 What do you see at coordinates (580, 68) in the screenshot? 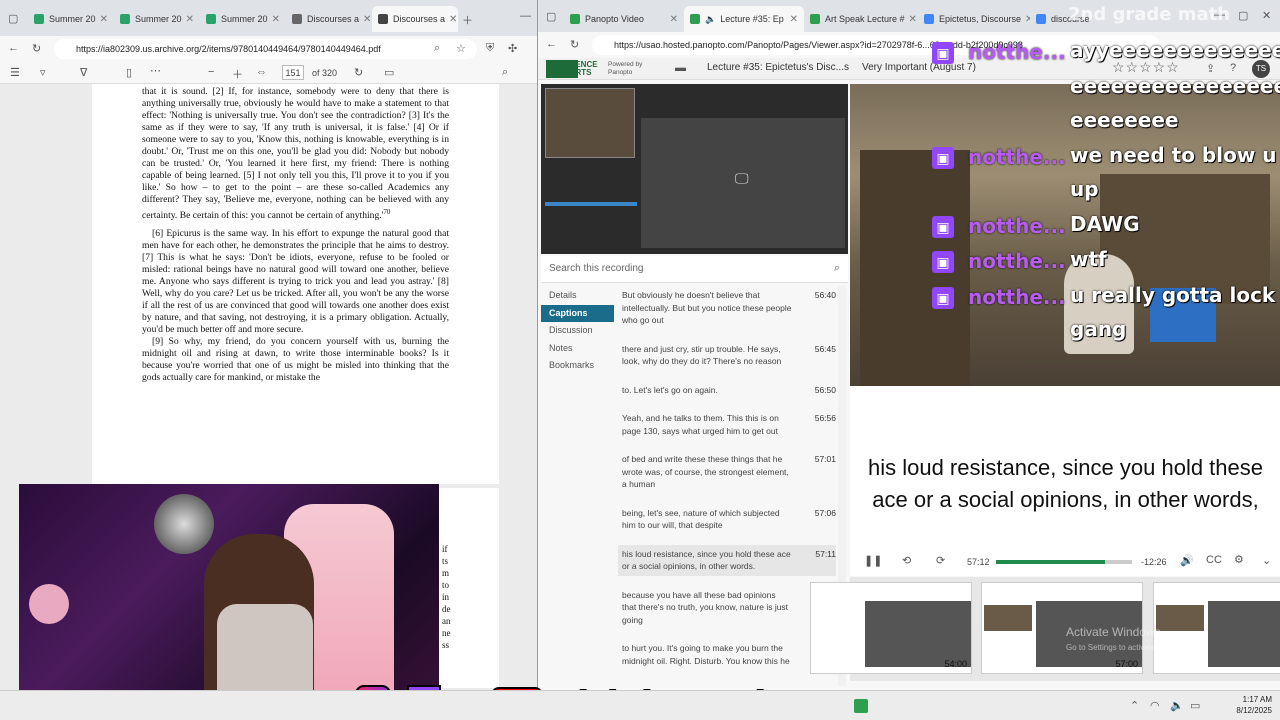
I see `logo-text: SCIENCE & ARTS` at bounding box center [580, 68].